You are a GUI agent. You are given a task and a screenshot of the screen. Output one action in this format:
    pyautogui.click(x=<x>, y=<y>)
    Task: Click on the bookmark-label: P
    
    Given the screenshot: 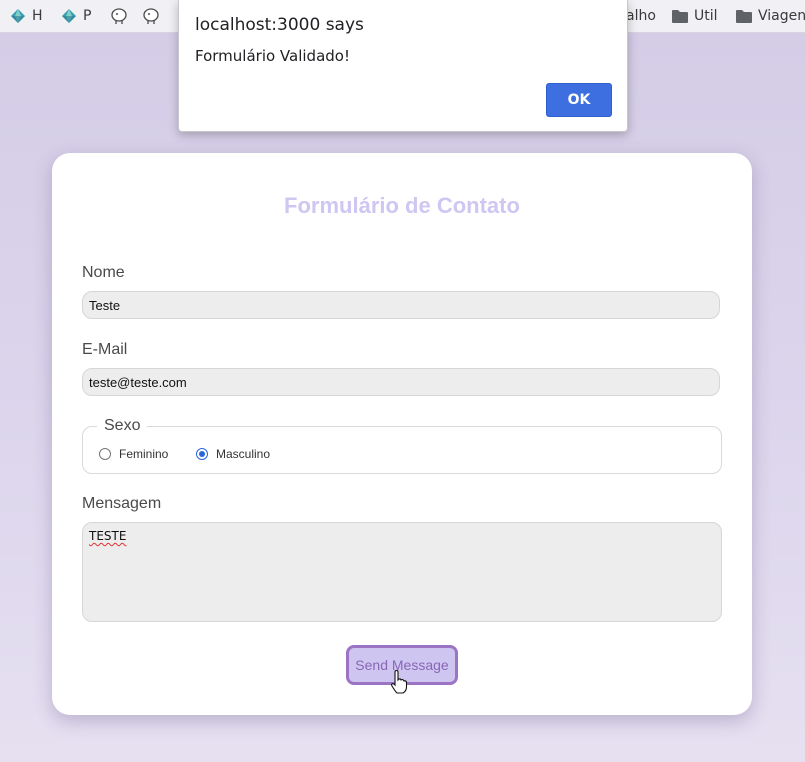 What is the action you would take?
    pyautogui.click(x=87, y=16)
    